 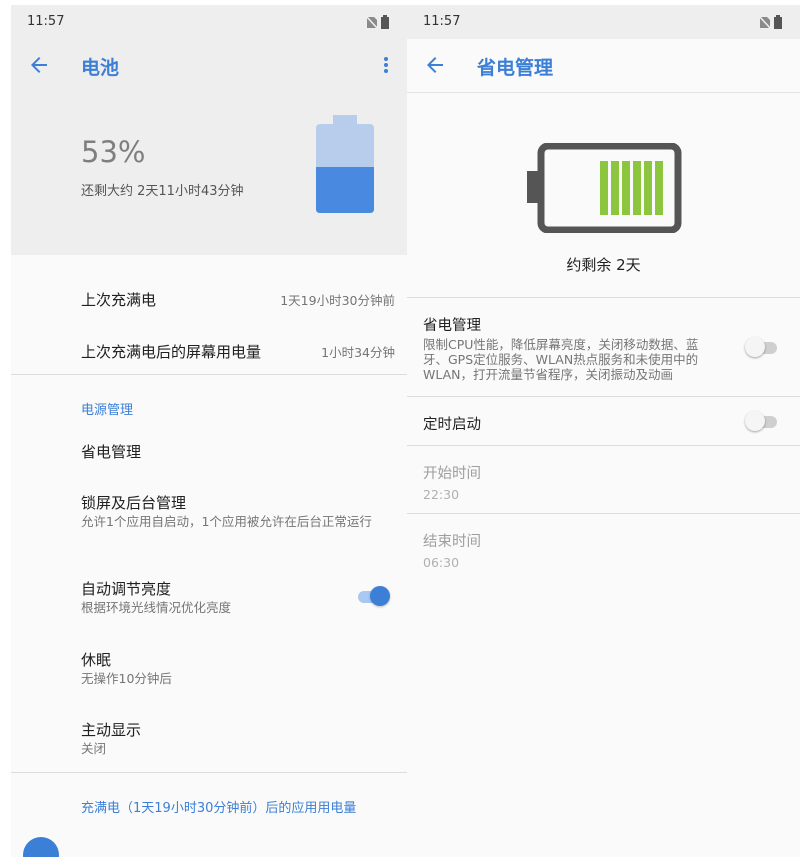 What do you see at coordinates (226, 521) in the screenshot?
I see `lock-screen-subtitle: 允许1个应用自启动，1个应用被允许在后台正常运行` at bounding box center [226, 521].